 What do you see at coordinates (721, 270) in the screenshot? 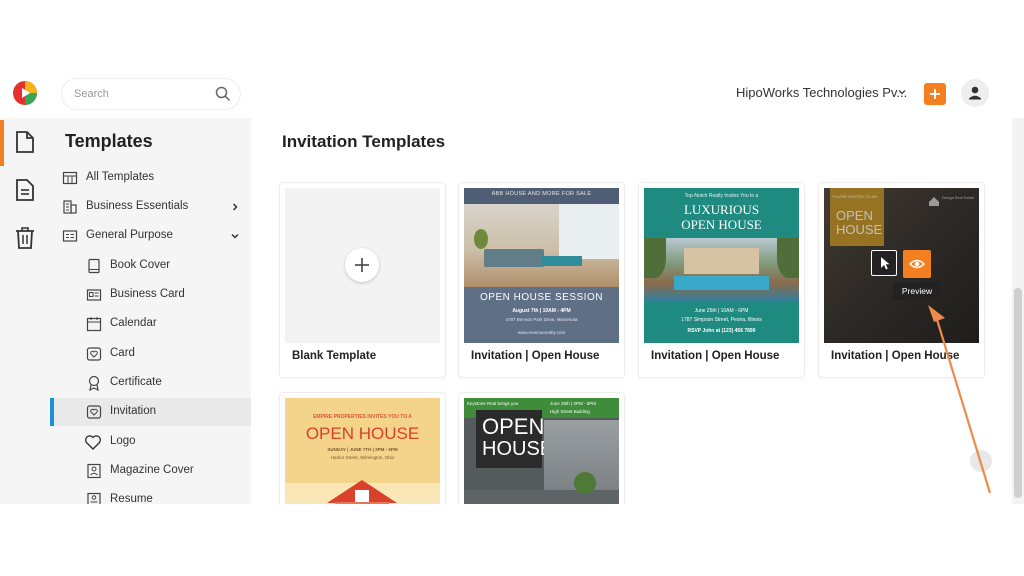
I see `pool-photo` at bounding box center [721, 270].